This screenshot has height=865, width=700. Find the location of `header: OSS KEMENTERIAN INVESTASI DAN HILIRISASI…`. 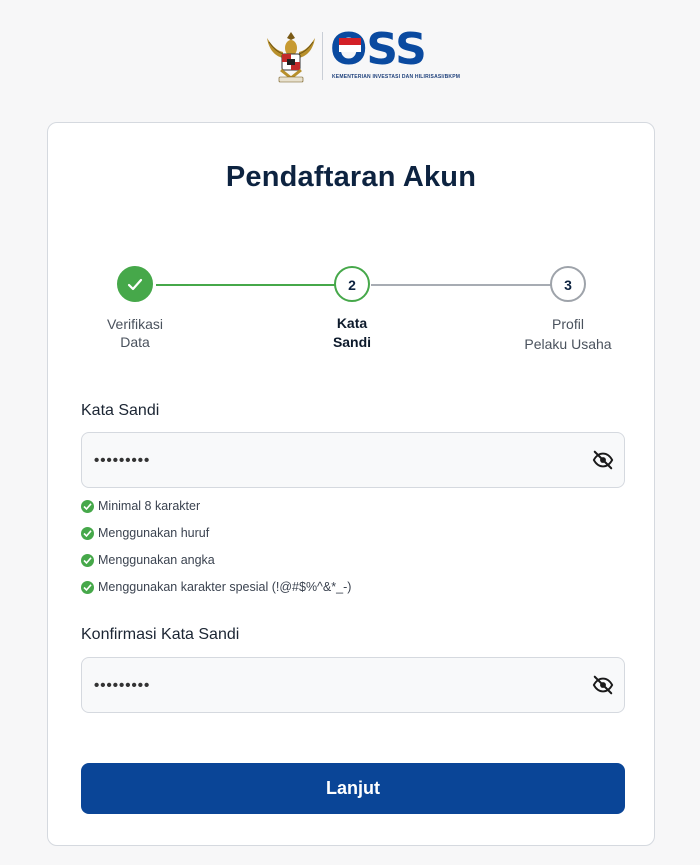

header: OSS KEMENTERIAN INVESTASI DAN HILIRISASI… is located at coordinates (350, 50).